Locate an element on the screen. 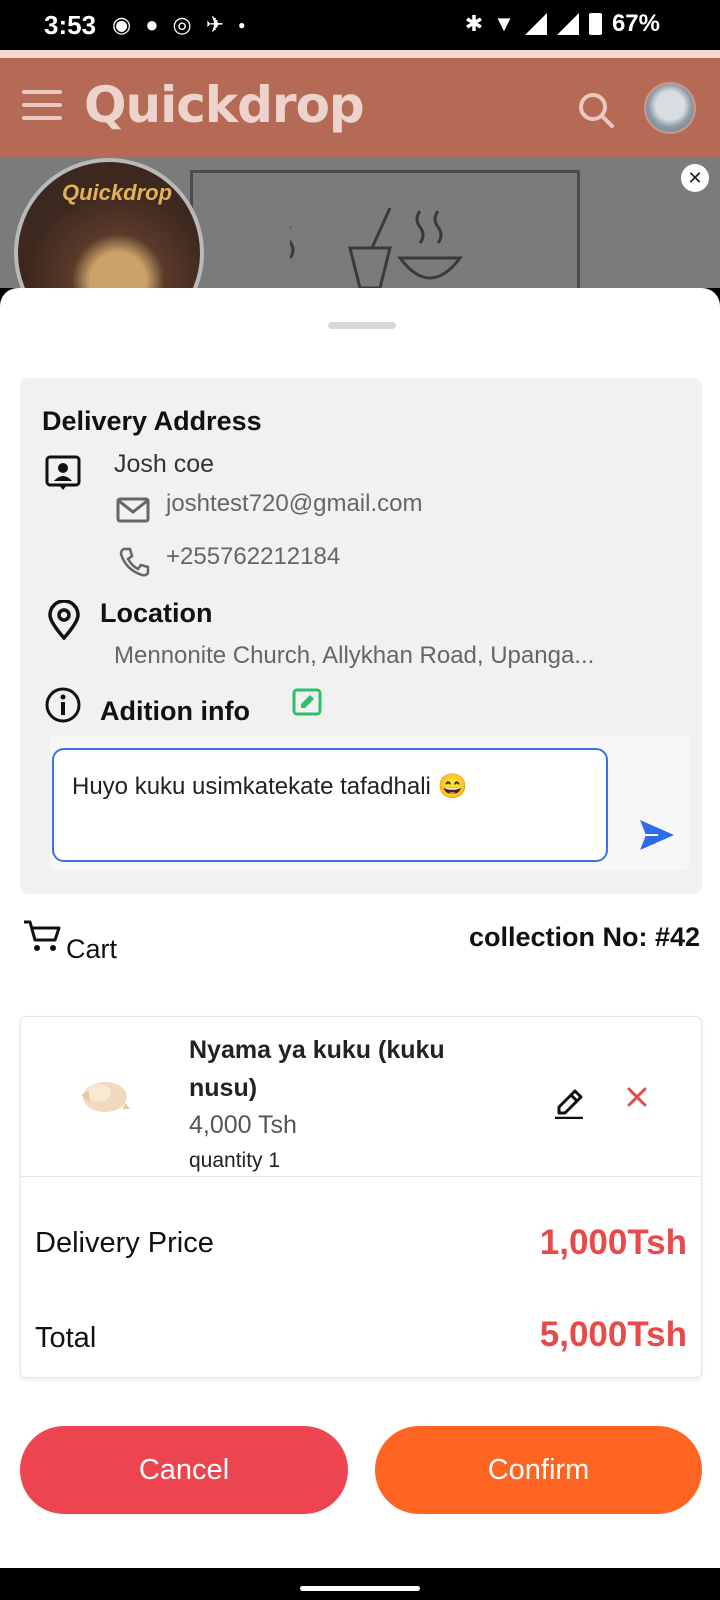 This screenshot has width=720, height=1600. chat-bubble-icon: ● is located at coordinates (152, 24).